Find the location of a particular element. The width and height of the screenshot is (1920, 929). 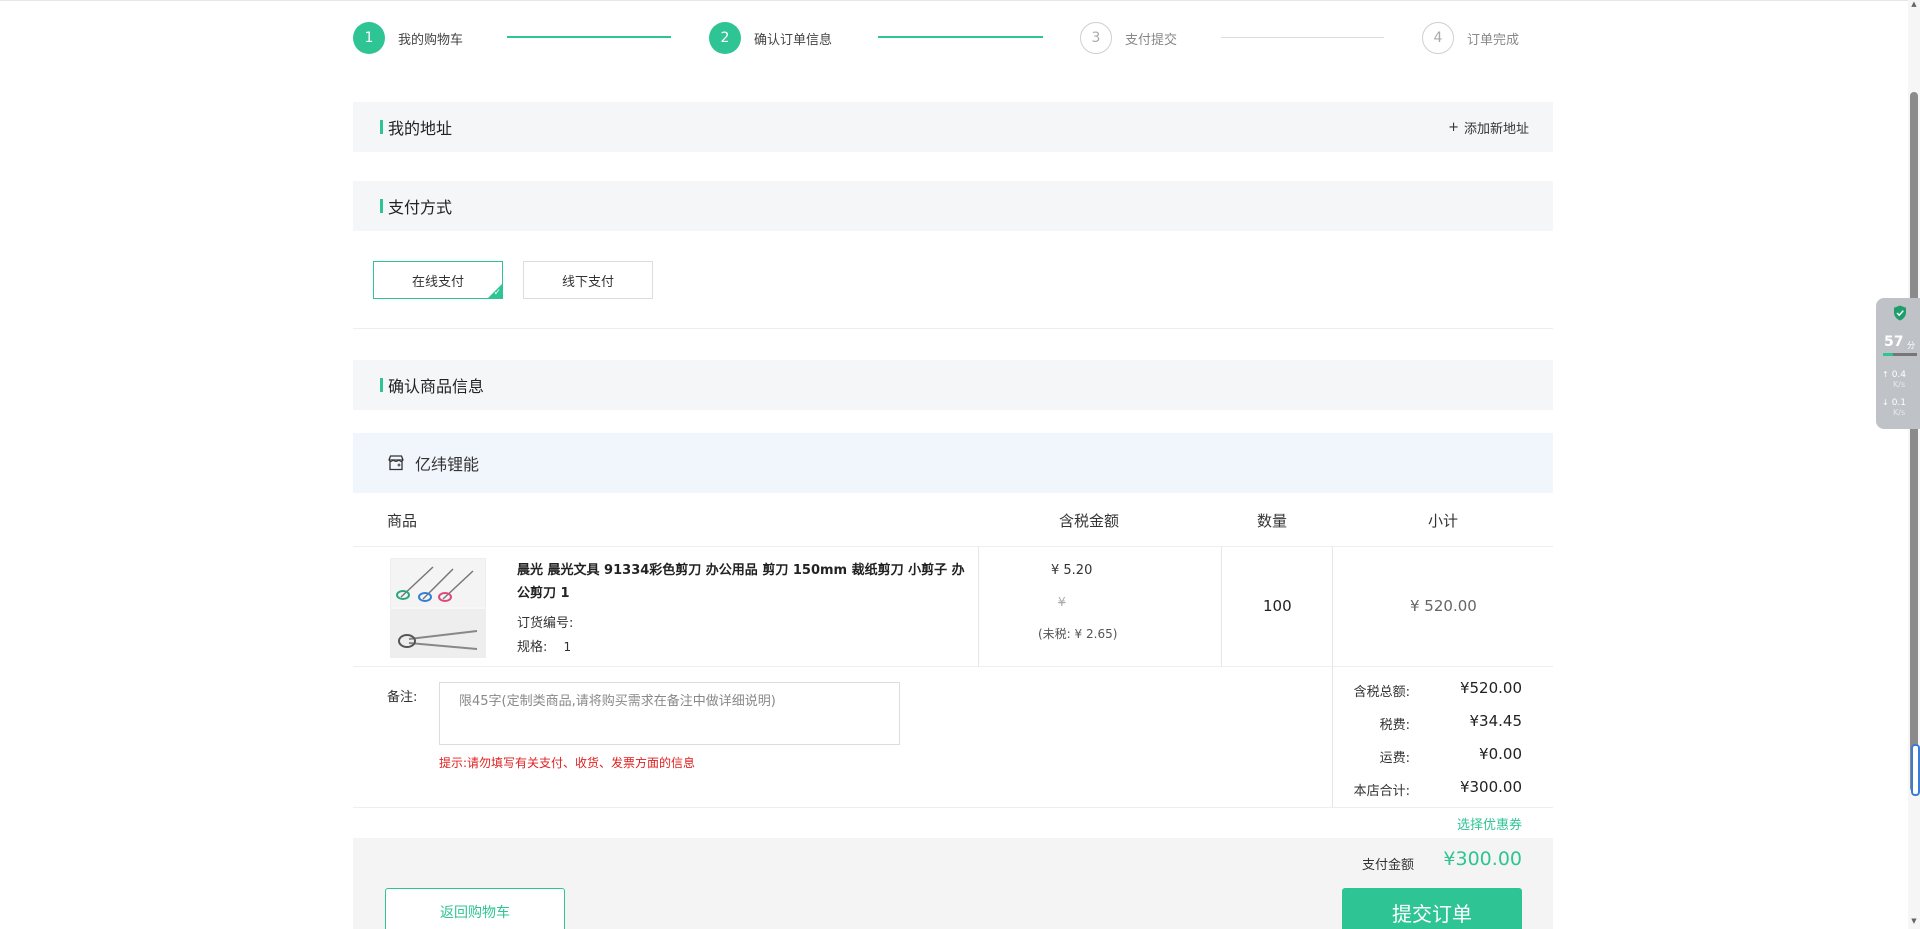

remark-hint: 提示:请勿填写有关支付、收货、发票方面的信息 is located at coordinates (567, 763).